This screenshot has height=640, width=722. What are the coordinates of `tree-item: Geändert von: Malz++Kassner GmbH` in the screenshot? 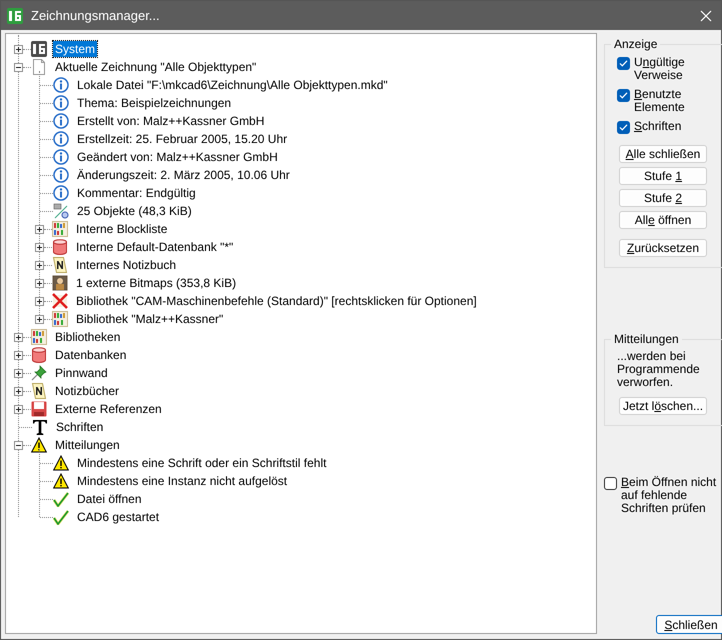 It's located at (177, 157).